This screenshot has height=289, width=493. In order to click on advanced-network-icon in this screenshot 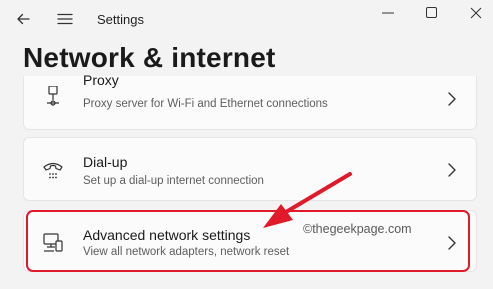, I will do `click(53, 243)`.